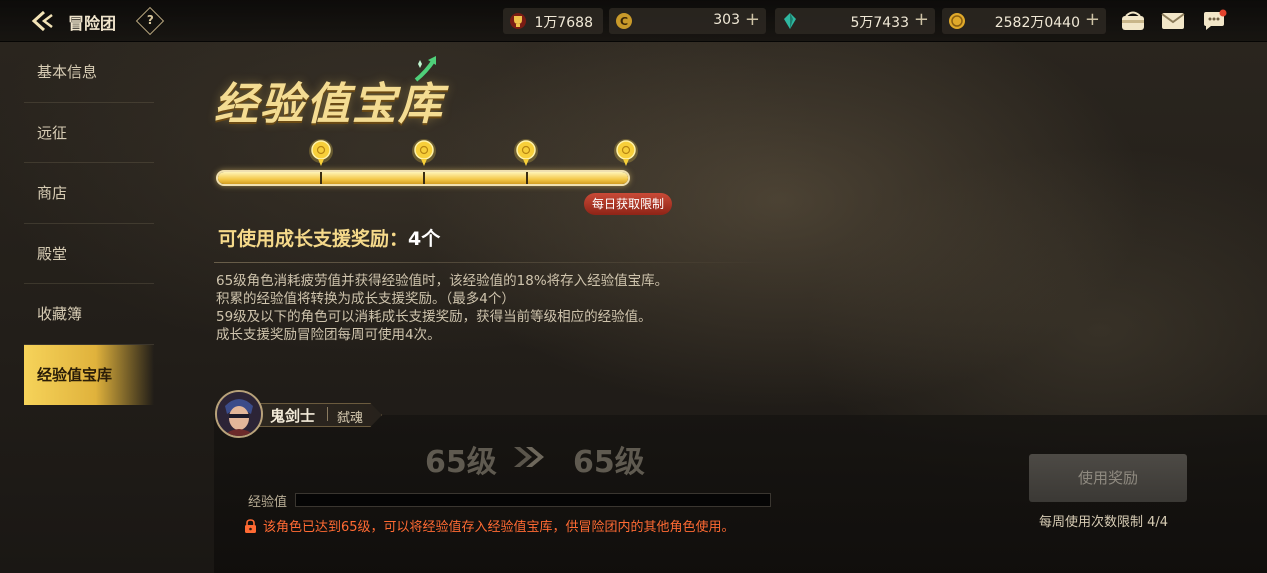 This screenshot has height=573, width=1267. What do you see at coordinates (563, 23) in the screenshot?
I see `currency-value: 1万7688` at bounding box center [563, 23].